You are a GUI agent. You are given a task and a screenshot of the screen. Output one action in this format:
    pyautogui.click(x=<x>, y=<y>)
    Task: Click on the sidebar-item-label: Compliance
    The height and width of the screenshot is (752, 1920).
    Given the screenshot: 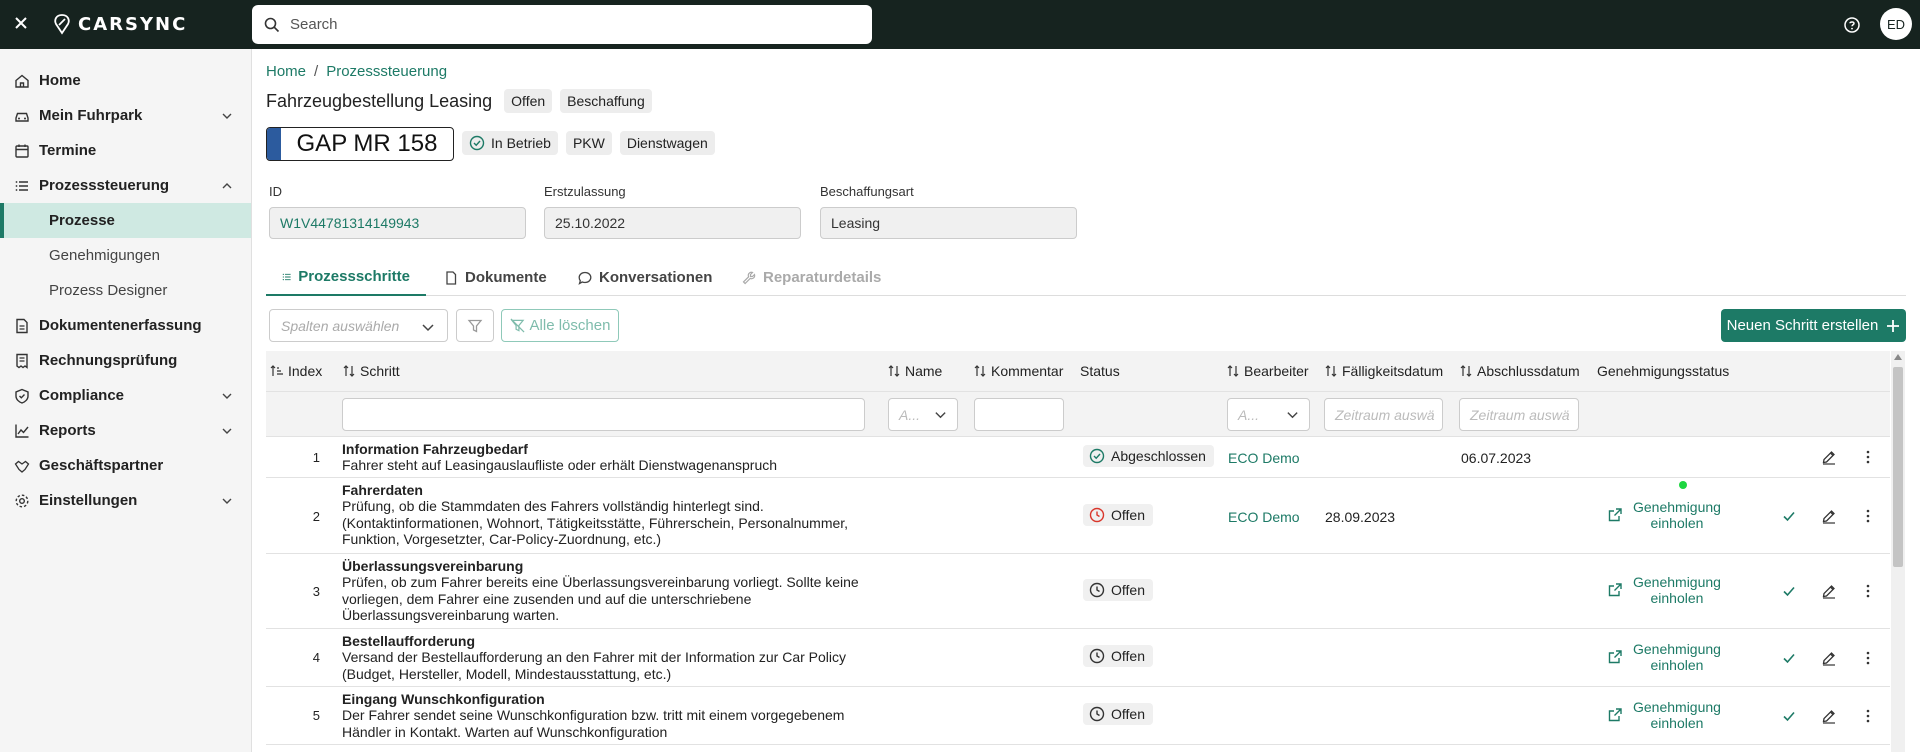 What is the action you would take?
    pyautogui.click(x=82, y=395)
    